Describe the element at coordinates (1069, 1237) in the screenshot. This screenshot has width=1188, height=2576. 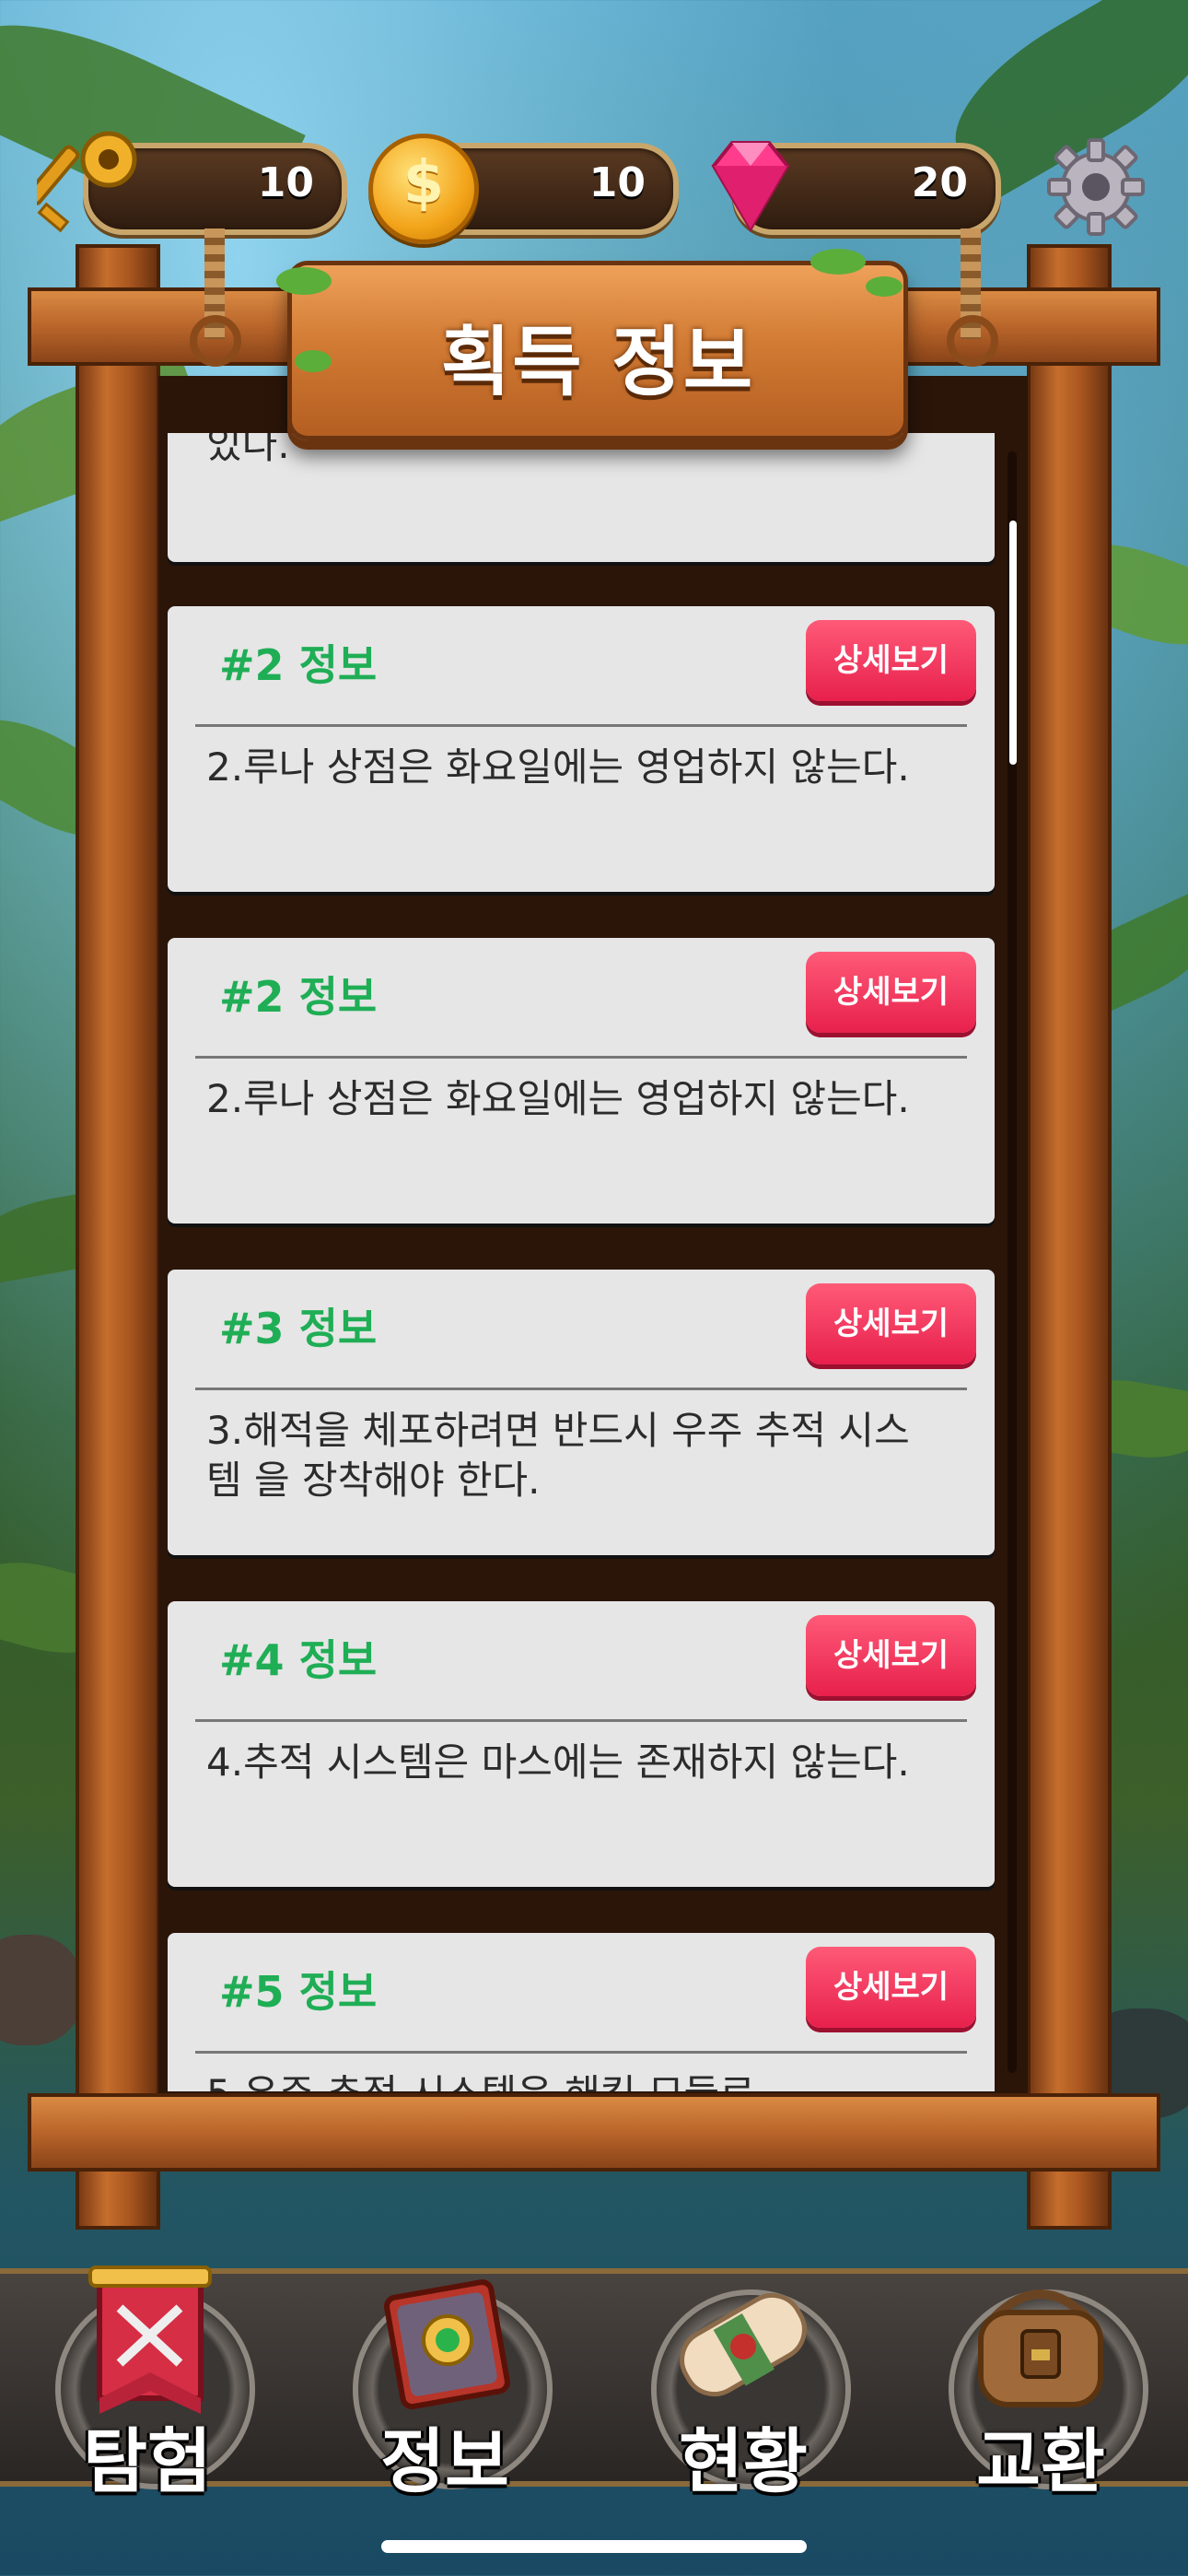
I see `frame-post-right` at that location.